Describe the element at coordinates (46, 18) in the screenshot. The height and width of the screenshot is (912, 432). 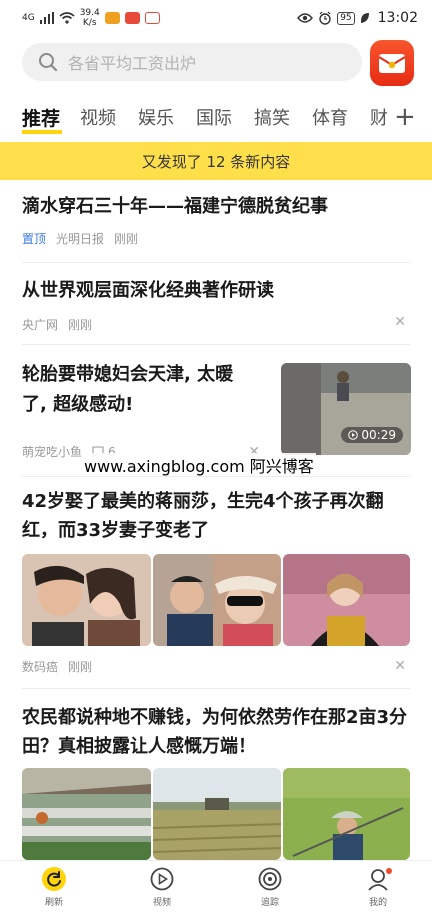
I see `signal-icon` at that location.